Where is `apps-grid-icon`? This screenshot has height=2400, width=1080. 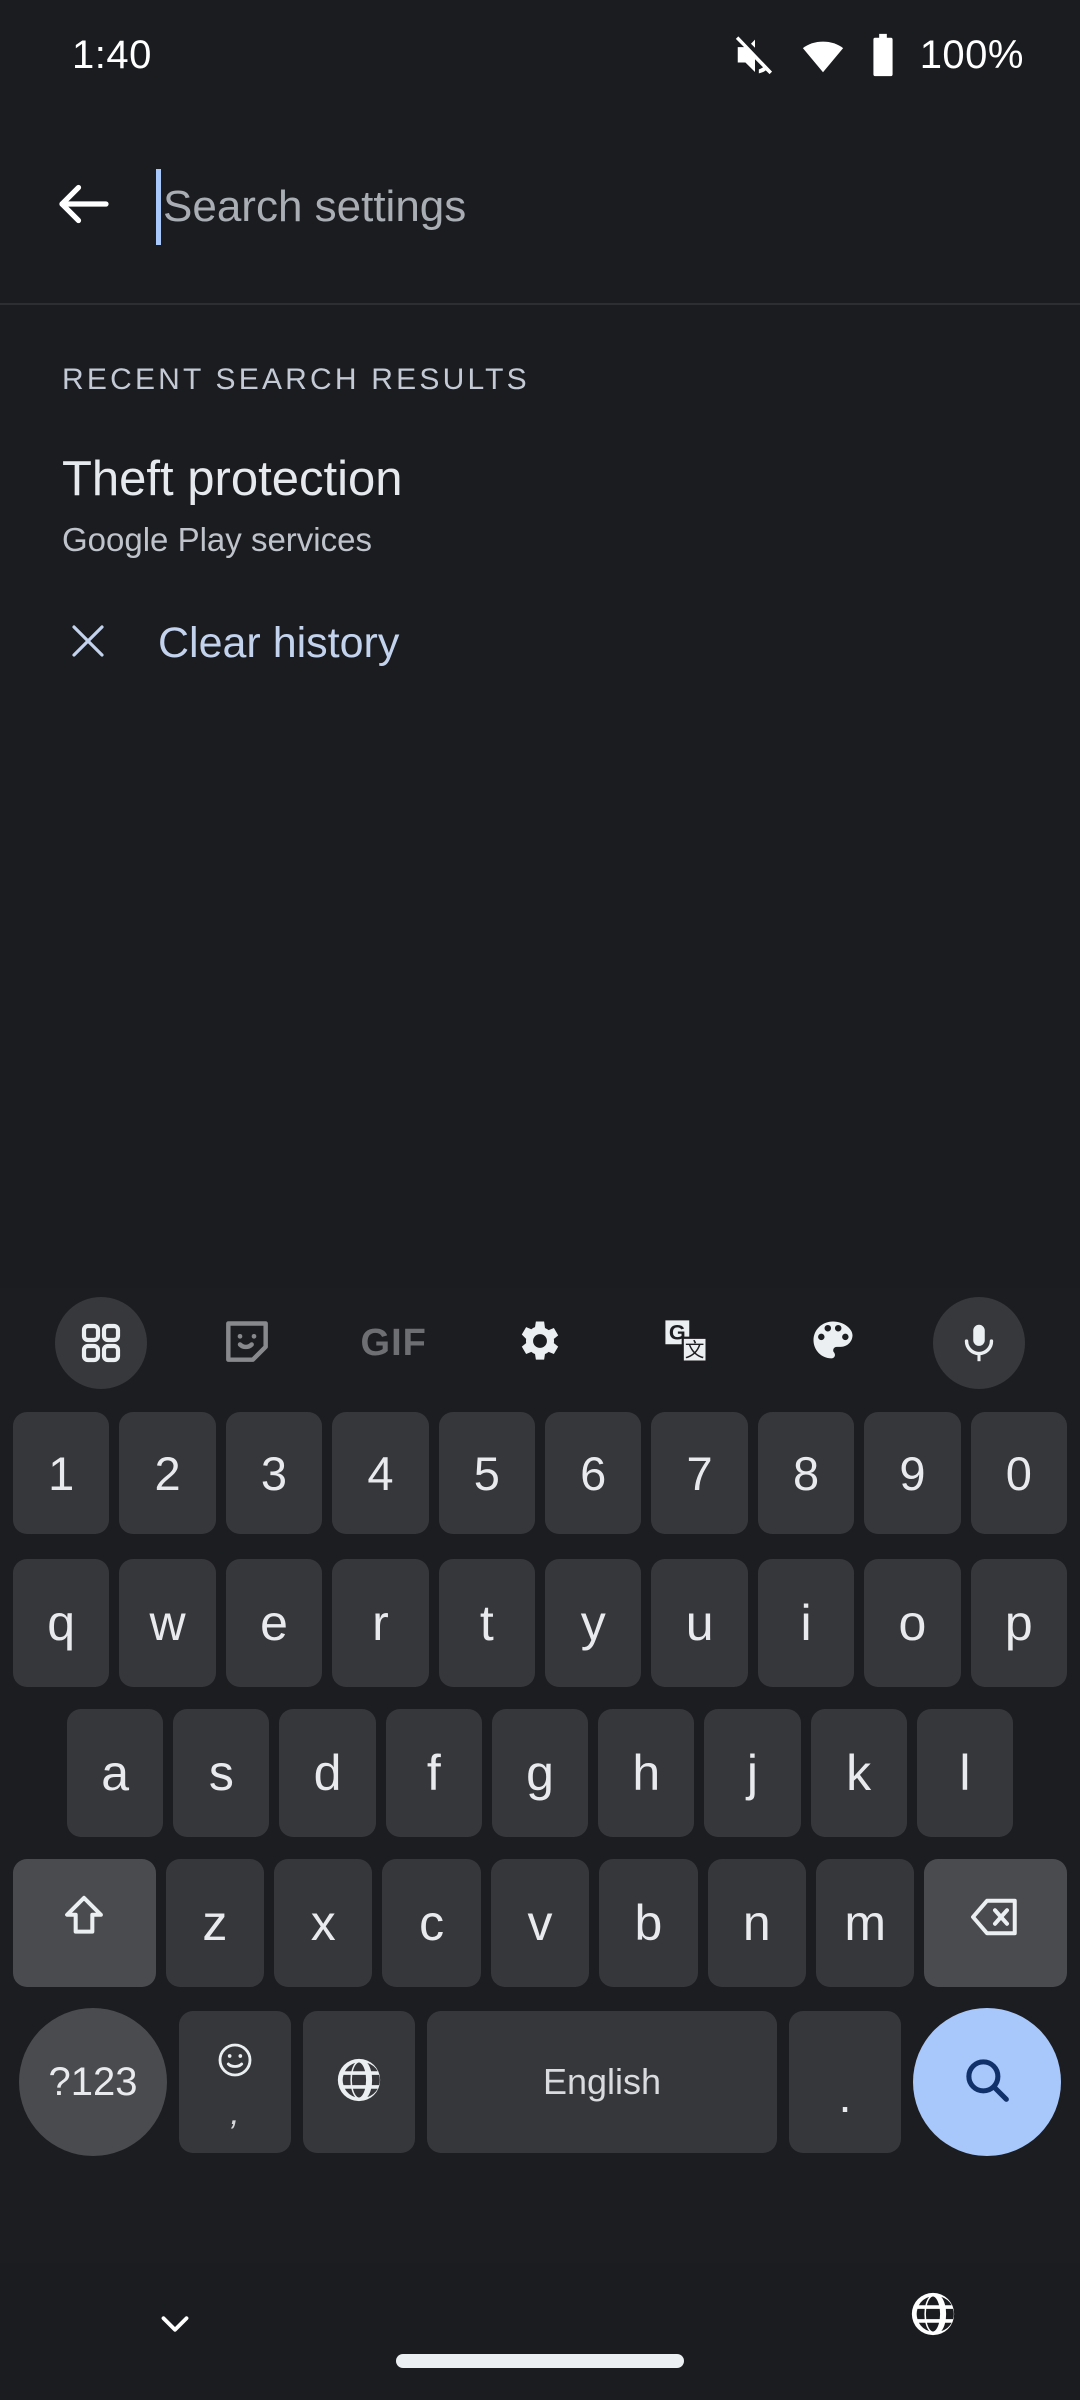 apps-grid-icon is located at coordinates (101, 1343).